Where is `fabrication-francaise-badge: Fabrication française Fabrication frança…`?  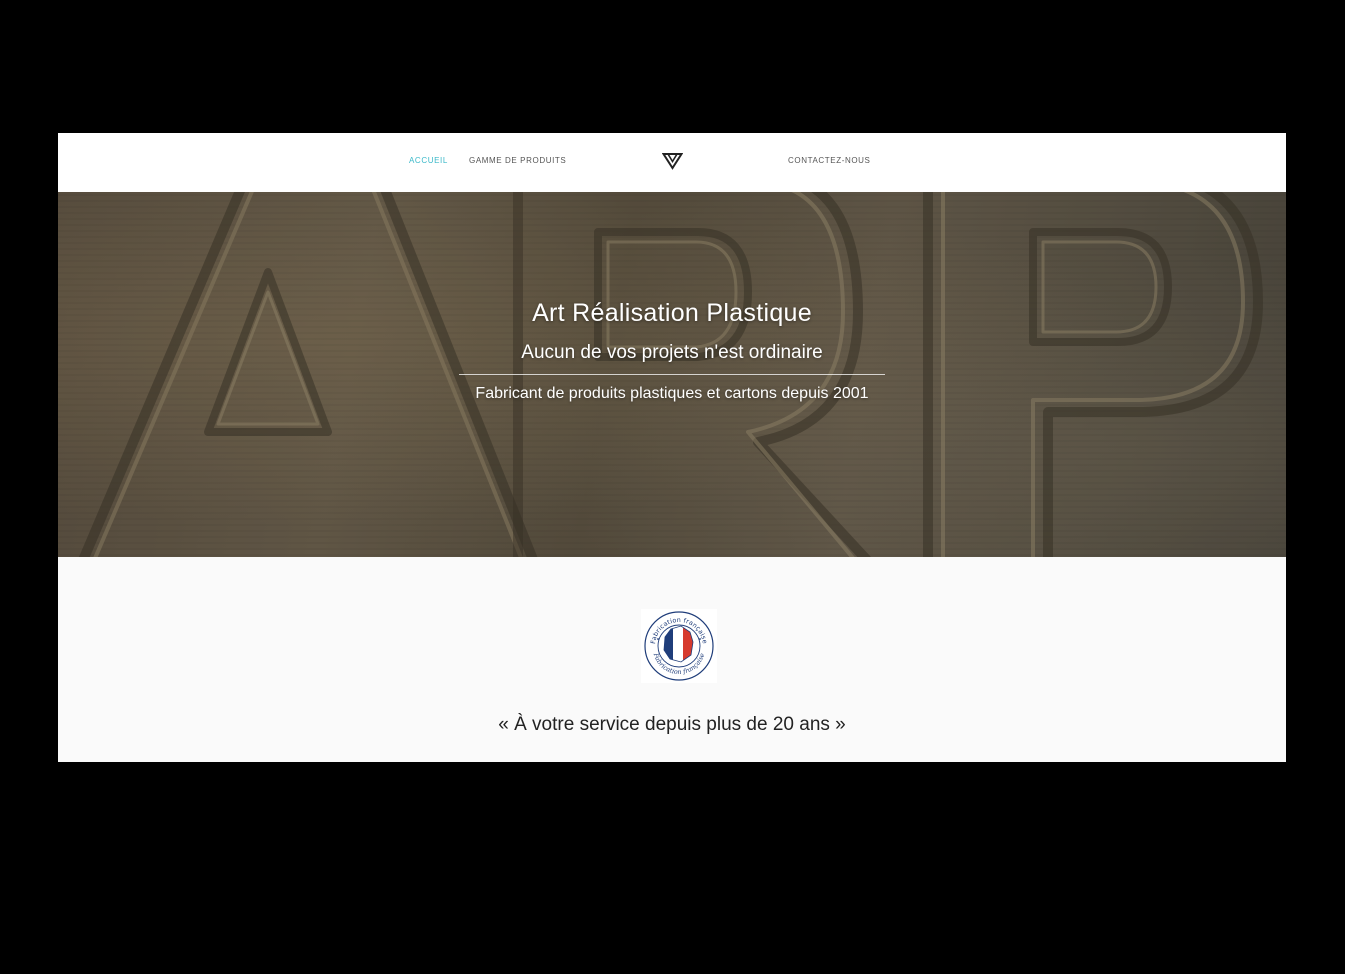 fabrication-francaise-badge: Fabrication française Fabrication frança… is located at coordinates (679, 646).